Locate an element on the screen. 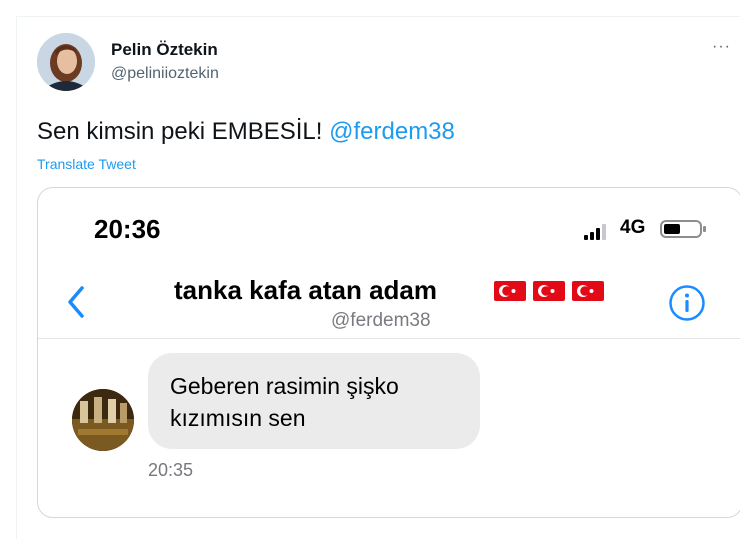 The width and height of the screenshot is (740, 539). more-horizontal-icon: ··· is located at coordinates (721, 46).